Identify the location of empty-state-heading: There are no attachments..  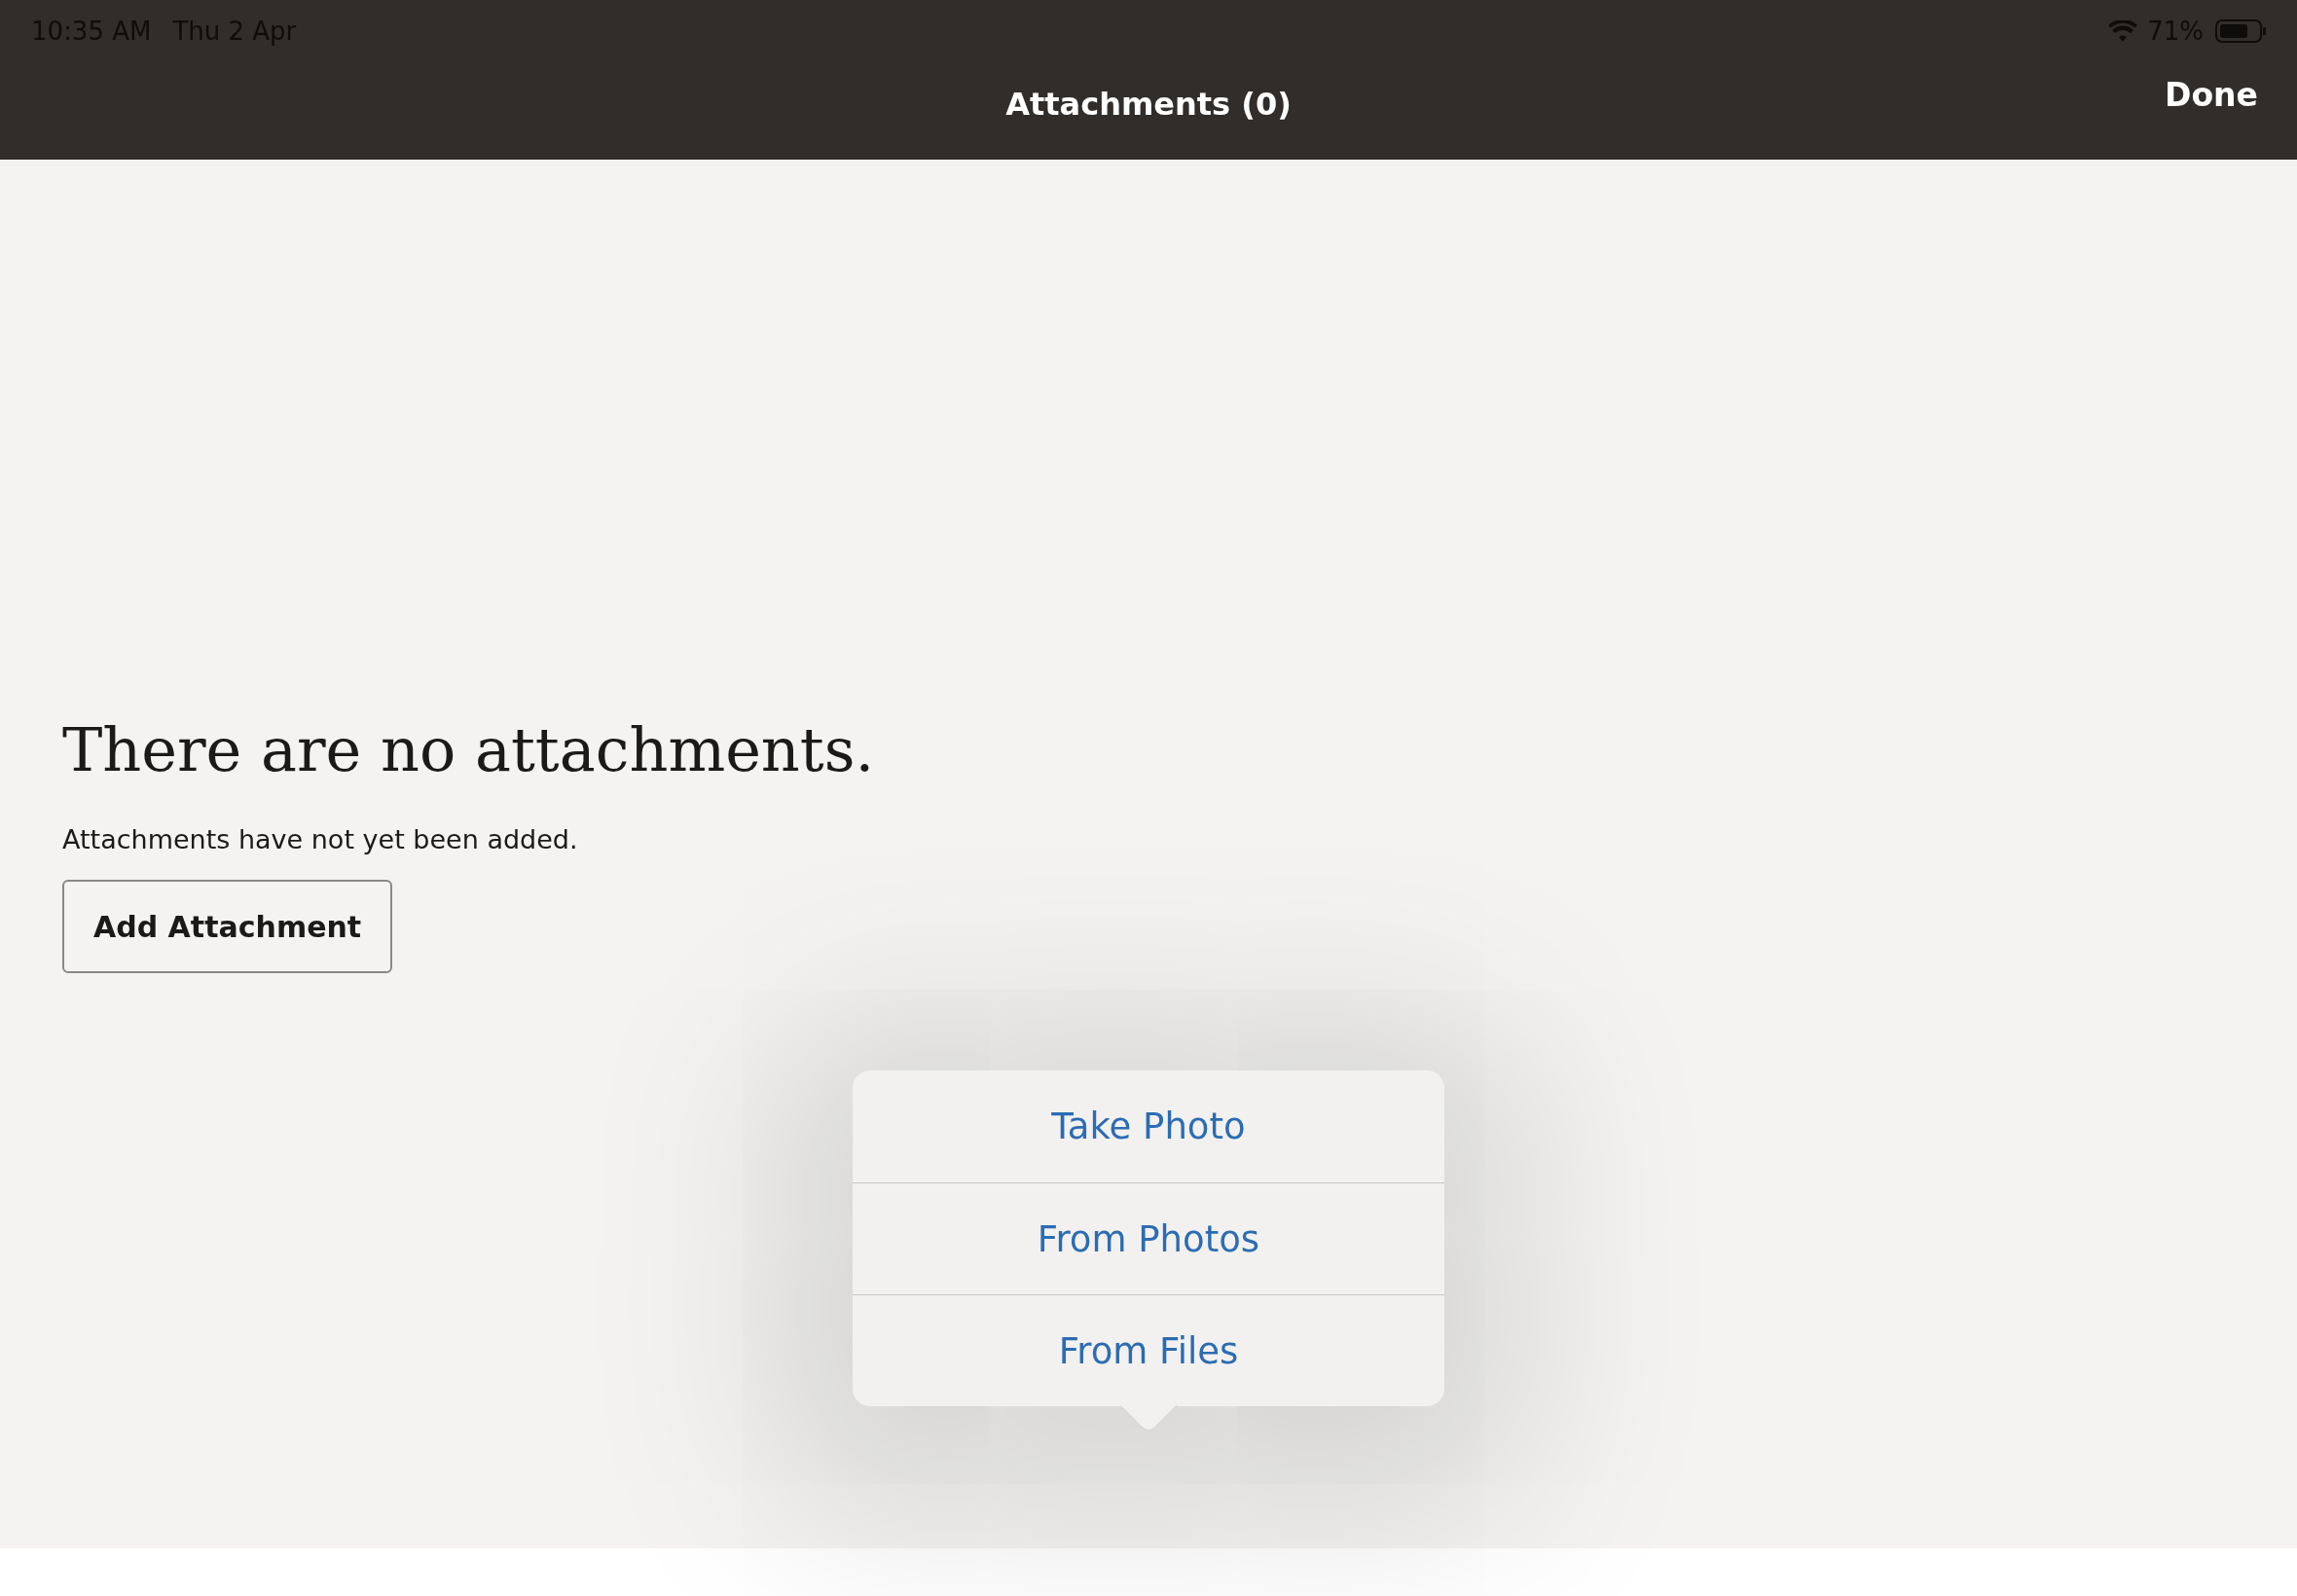
(468, 749).